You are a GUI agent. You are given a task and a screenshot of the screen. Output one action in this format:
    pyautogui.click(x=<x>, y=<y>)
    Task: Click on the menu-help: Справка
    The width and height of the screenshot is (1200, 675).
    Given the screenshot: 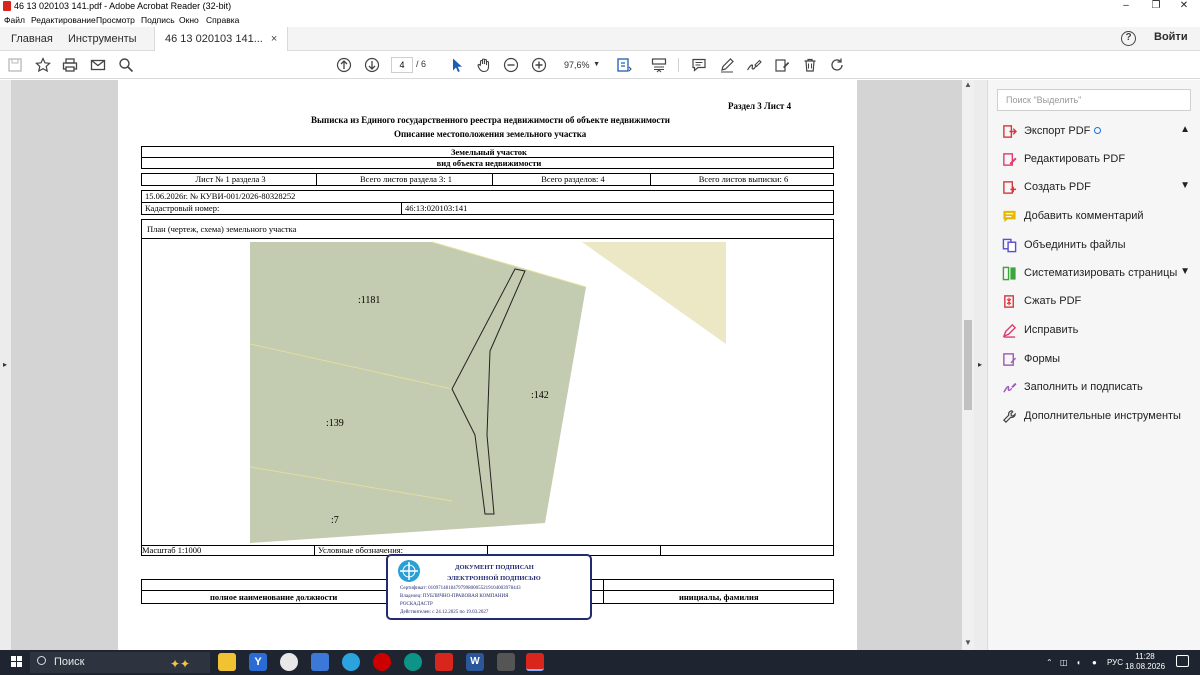 What is the action you would take?
    pyautogui.click(x=222, y=20)
    